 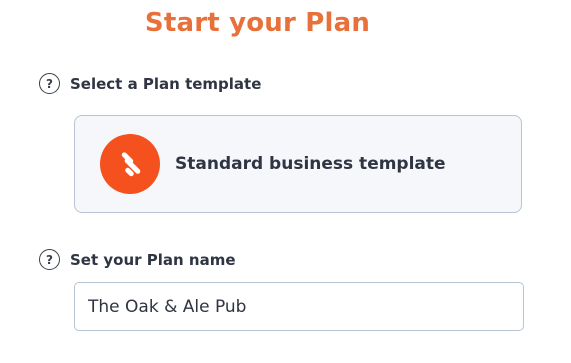 What do you see at coordinates (310, 164) in the screenshot?
I see `template-name: Standard business template` at bounding box center [310, 164].